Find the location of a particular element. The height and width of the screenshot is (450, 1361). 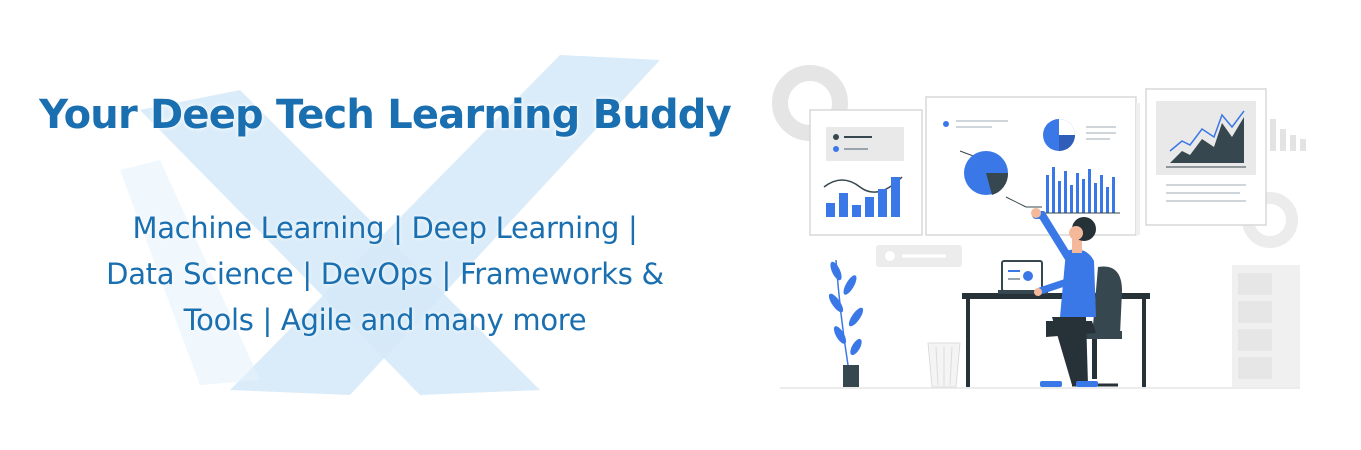

tagline-line-2: Data Science | DevOps | Frameworks & is located at coordinates (385, 274).